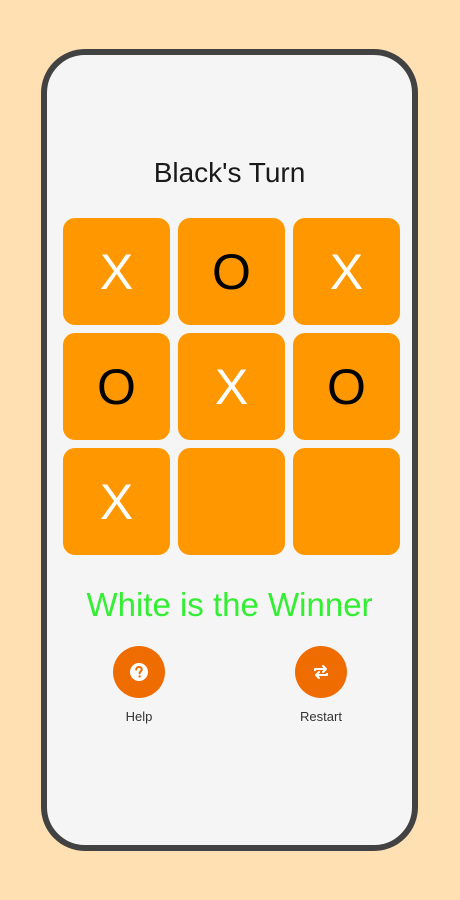  I want to click on help-button, so click(139, 672).